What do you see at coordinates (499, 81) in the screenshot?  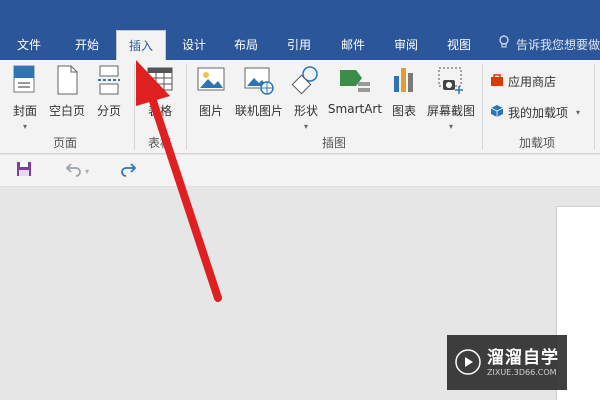 I see `store-icon` at bounding box center [499, 81].